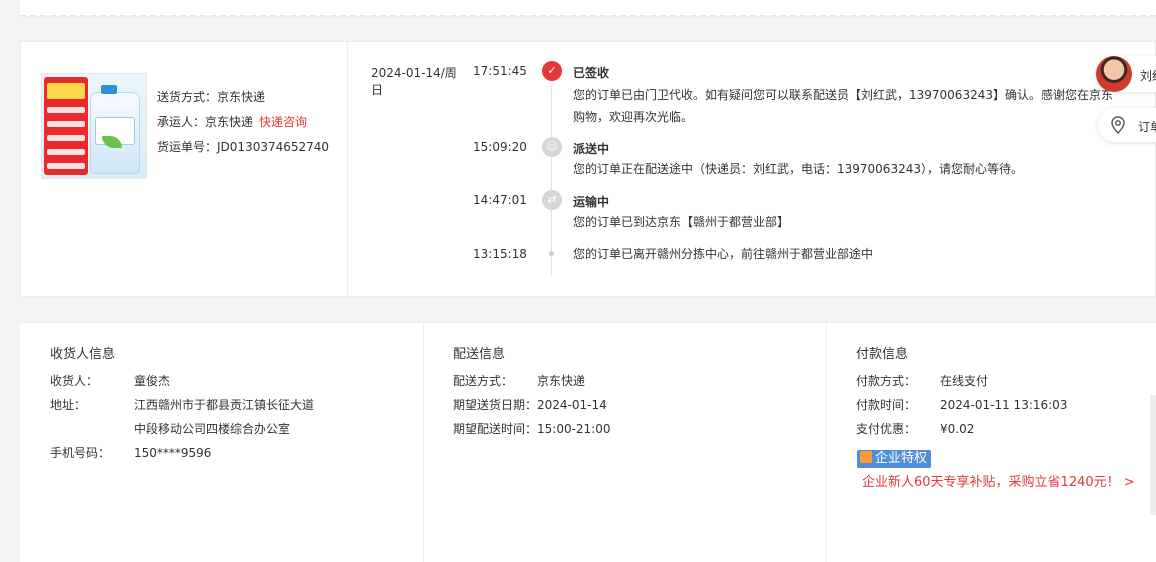  What do you see at coordinates (500, 147) in the screenshot?
I see `event-time: 15:09:20` at bounding box center [500, 147].